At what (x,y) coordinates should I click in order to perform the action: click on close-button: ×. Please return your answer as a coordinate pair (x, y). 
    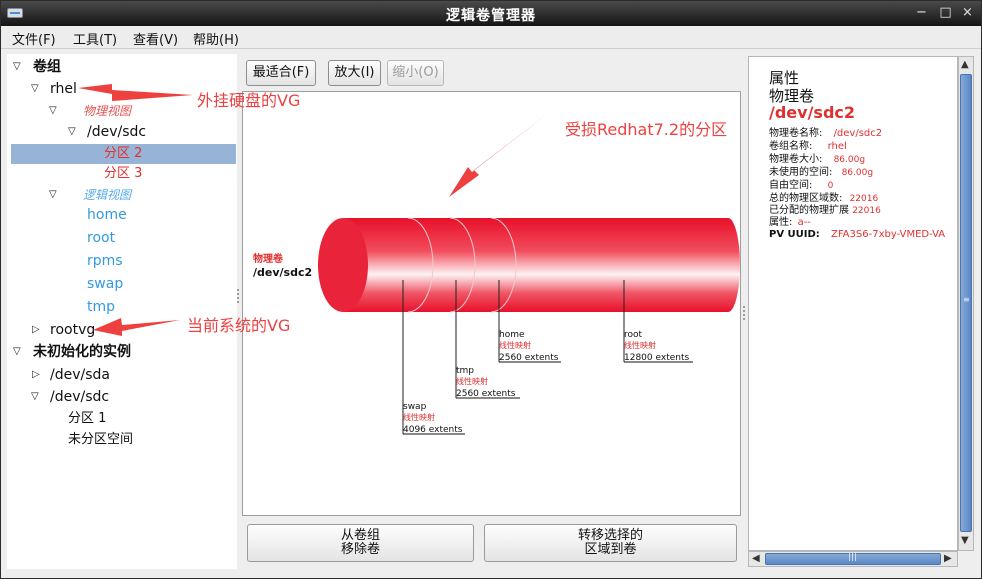
    Looking at the image, I should click on (967, 13).